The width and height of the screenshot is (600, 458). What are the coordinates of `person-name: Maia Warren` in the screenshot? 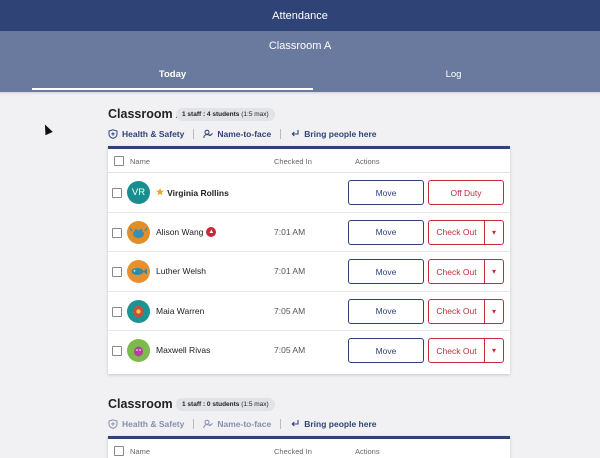 It's located at (180, 311).